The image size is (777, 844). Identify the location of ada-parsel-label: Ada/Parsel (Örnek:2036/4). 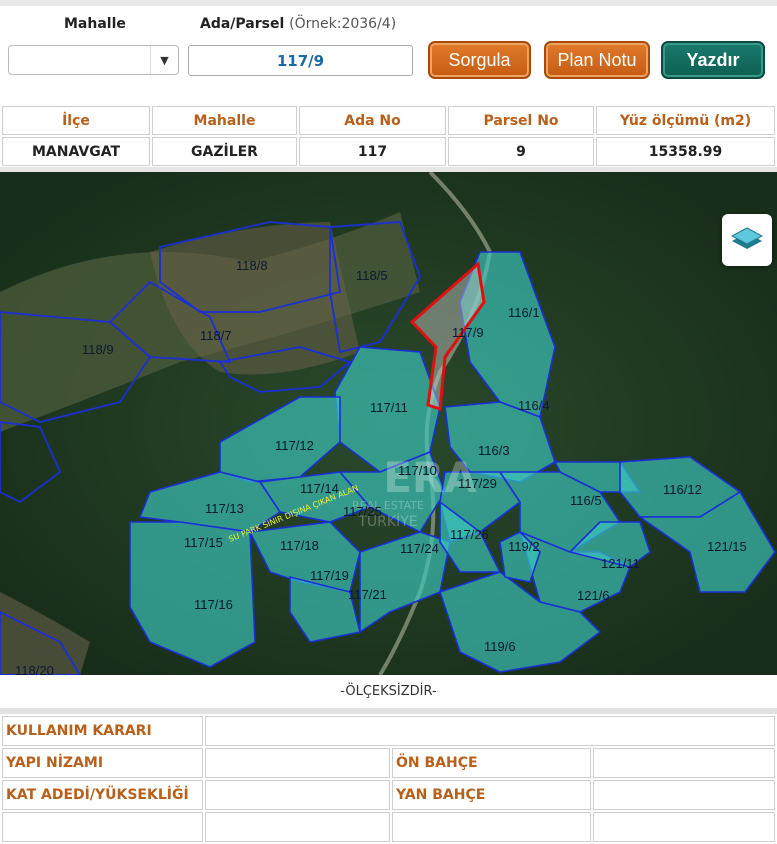
(298, 24).